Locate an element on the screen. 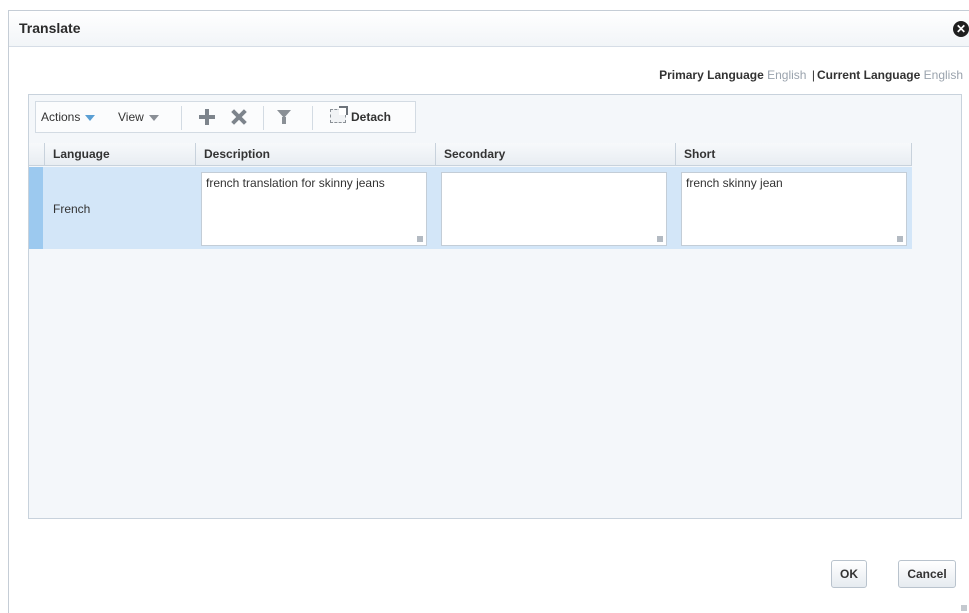 This screenshot has width=969, height=613. filter-icon is located at coordinates (284, 117).